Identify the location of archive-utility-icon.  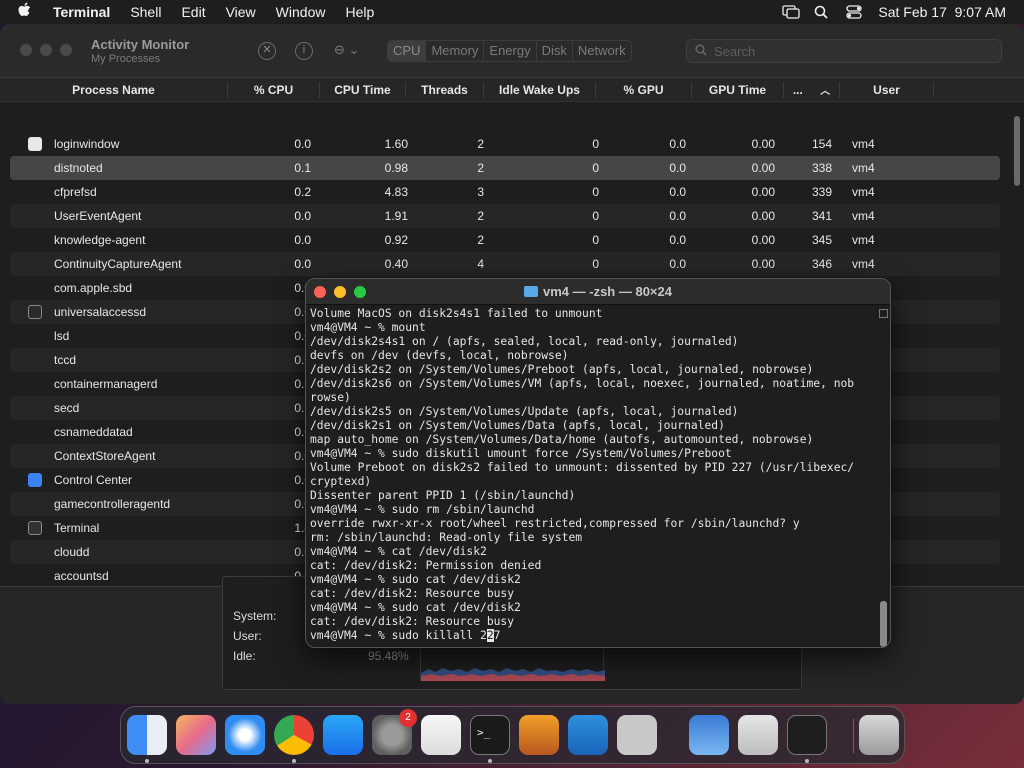
(758, 735).